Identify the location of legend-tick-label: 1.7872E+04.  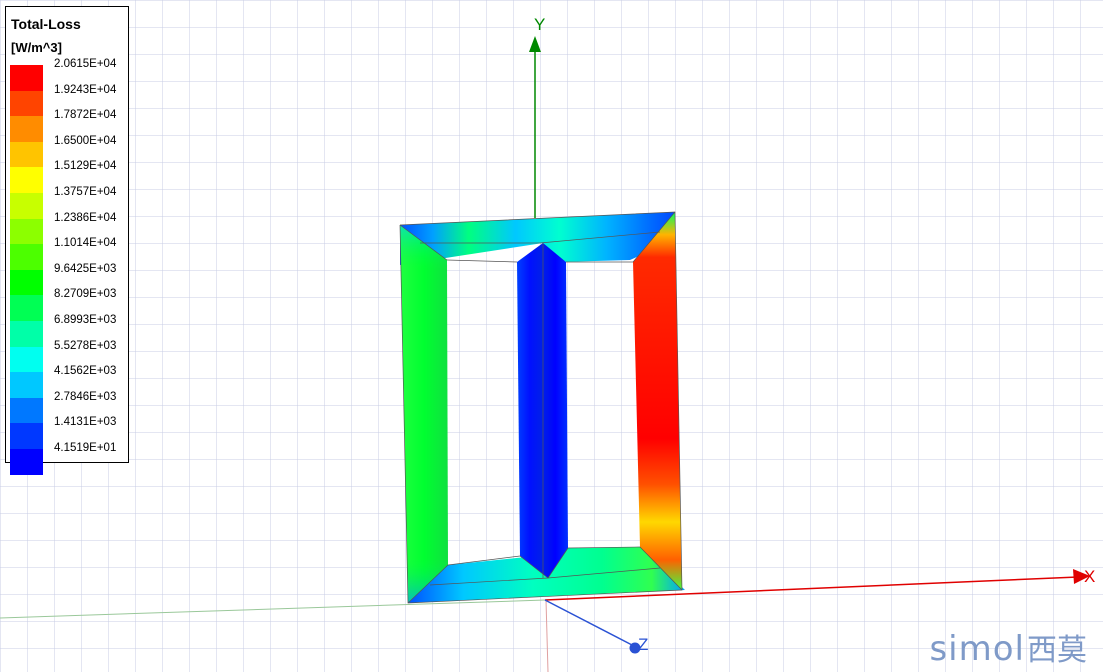
(85, 115).